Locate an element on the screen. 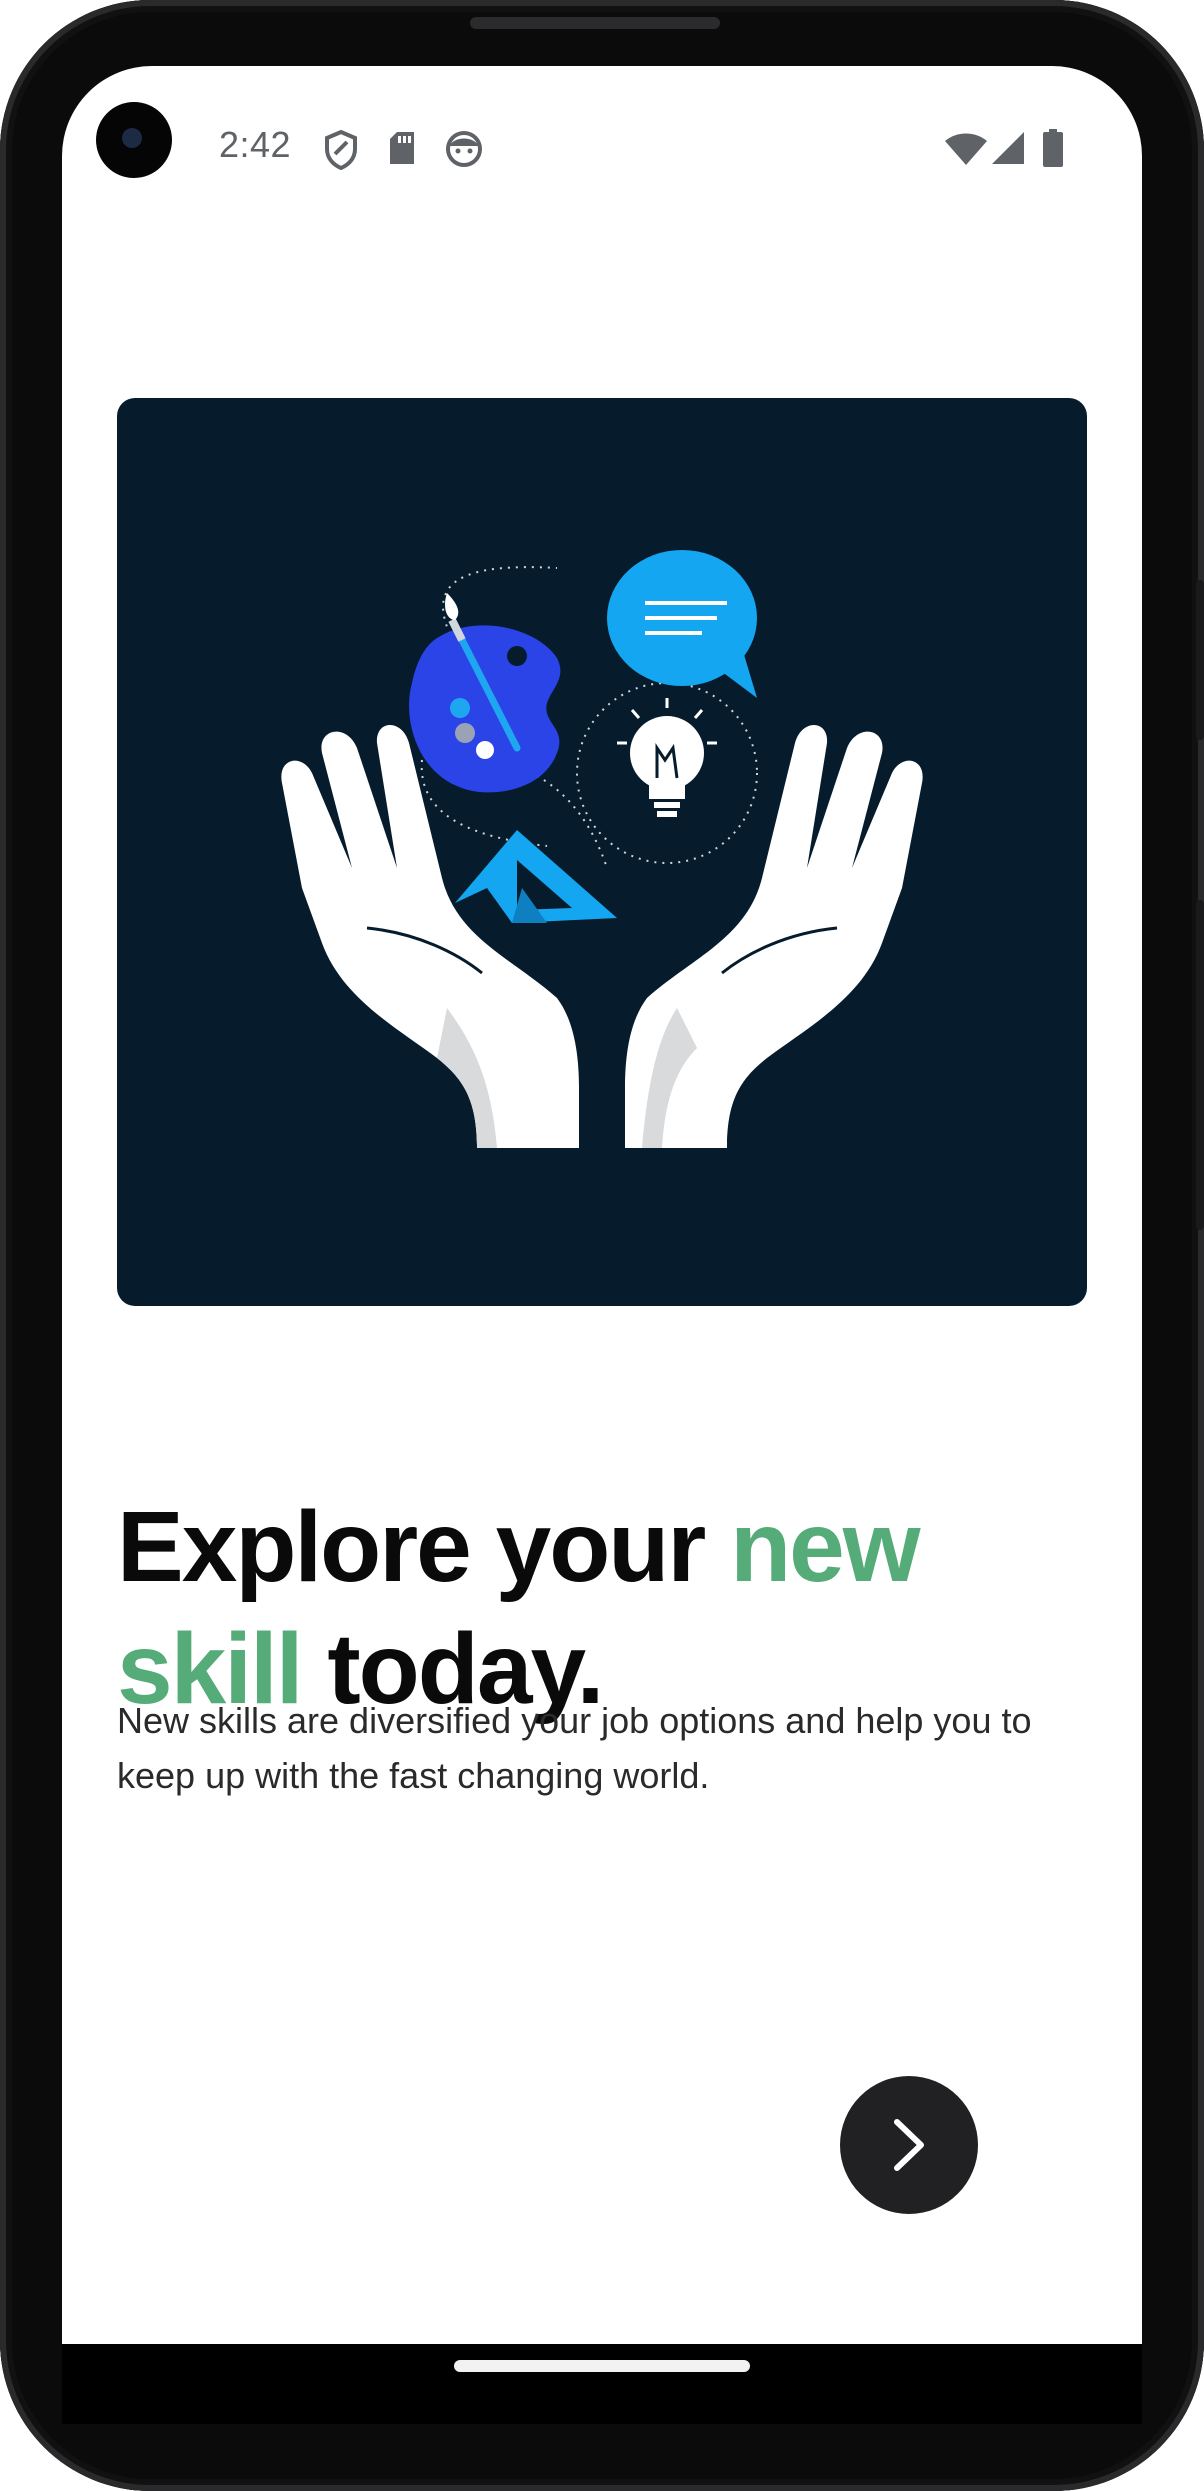 This screenshot has width=1204, height=2491. headline-part1: Explore your is located at coordinates (424, 1547).